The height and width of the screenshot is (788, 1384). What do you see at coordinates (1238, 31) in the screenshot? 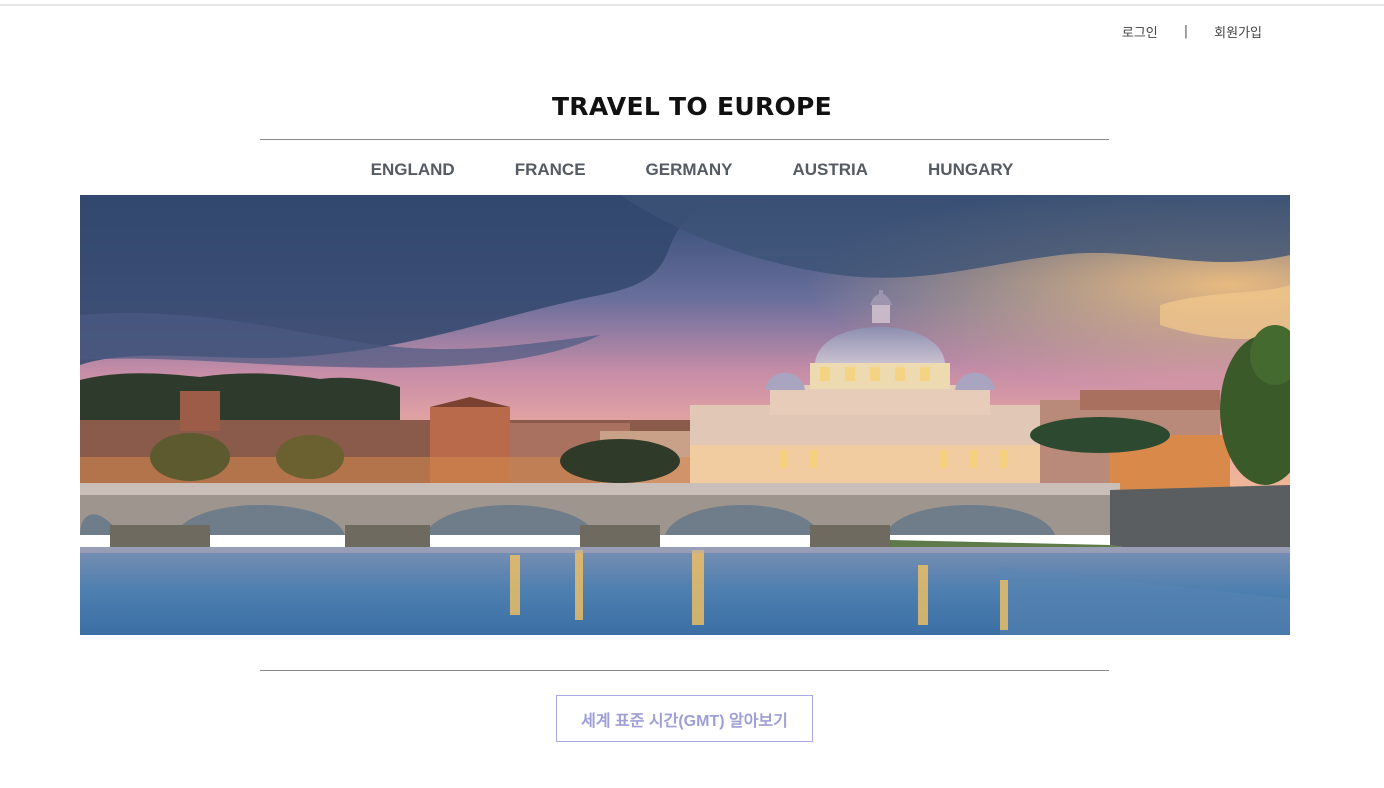
I see `signup-link: 회원가입` at bounding box center [1238, 31].